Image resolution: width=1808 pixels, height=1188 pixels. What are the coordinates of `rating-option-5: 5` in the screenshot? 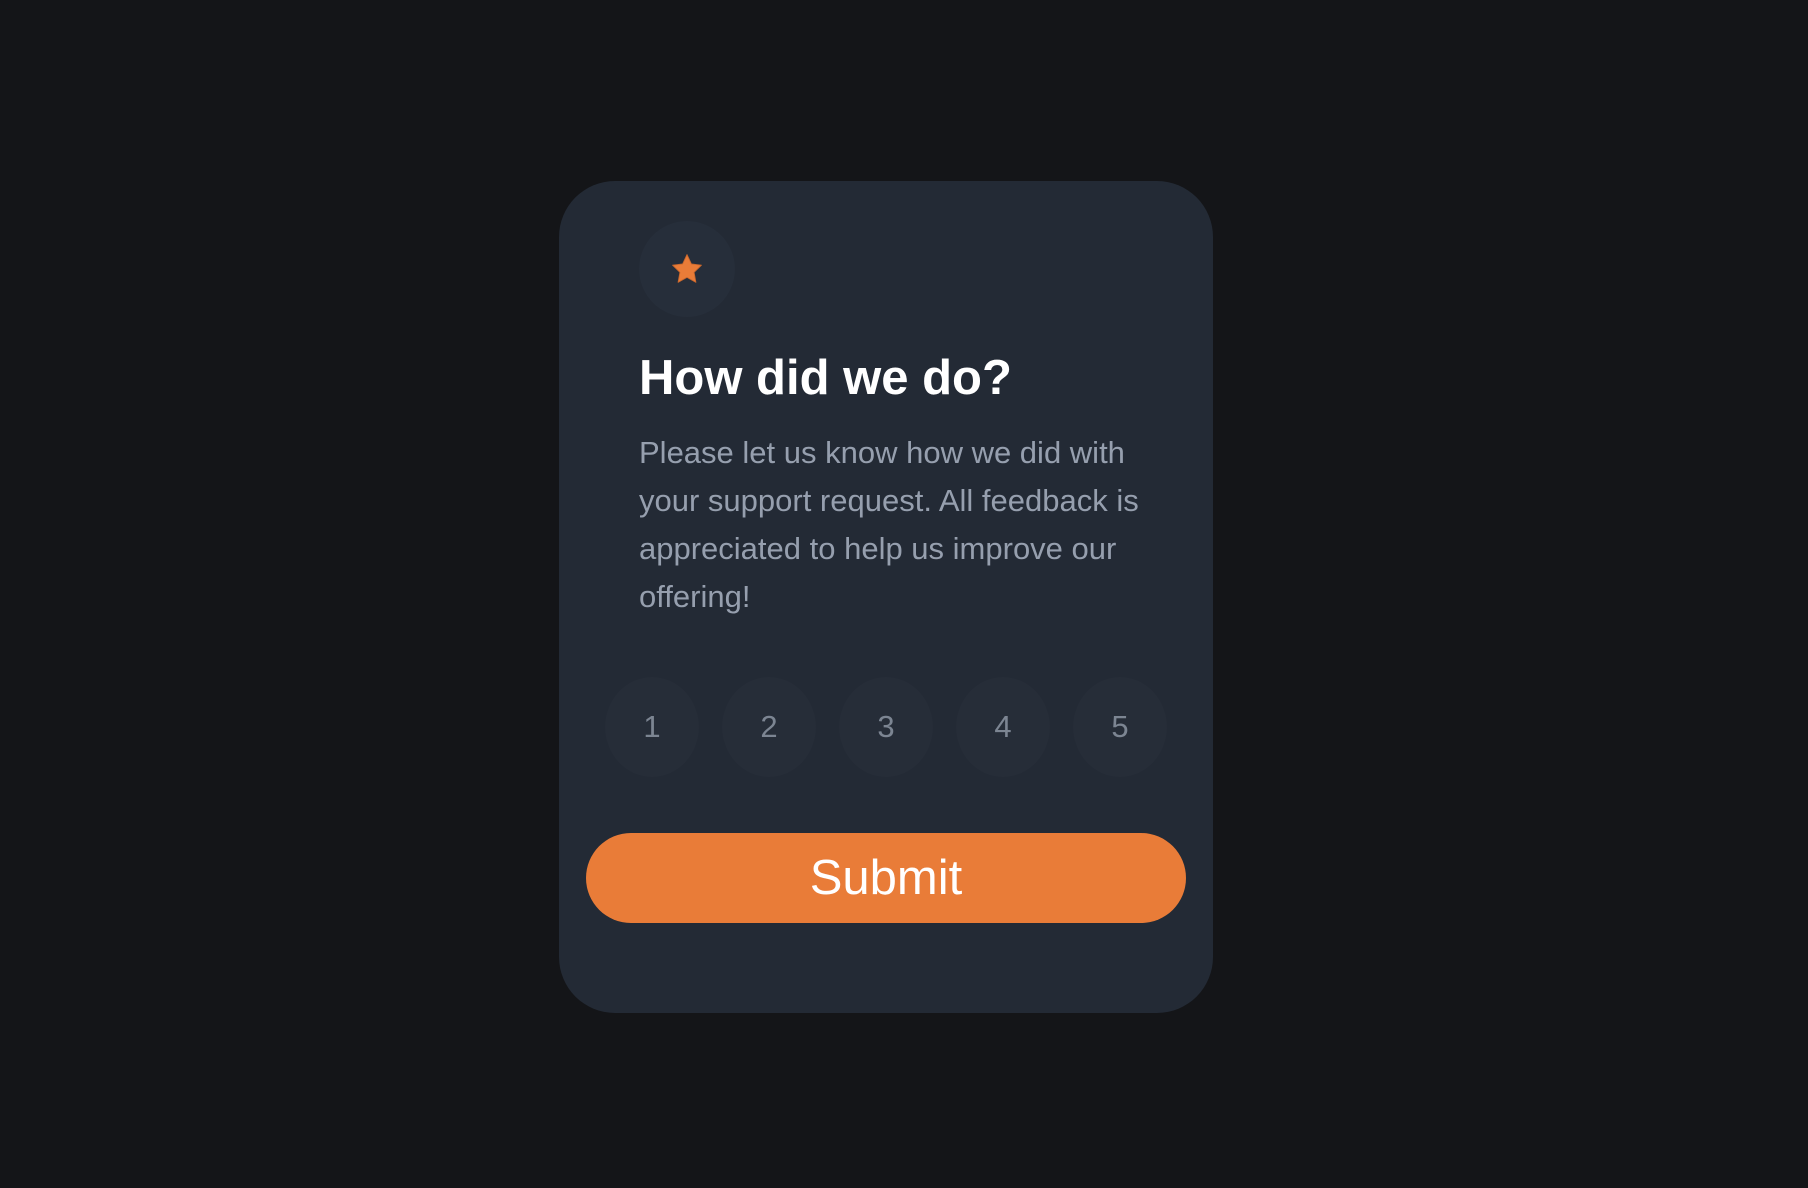 It's located at (1120, 727).